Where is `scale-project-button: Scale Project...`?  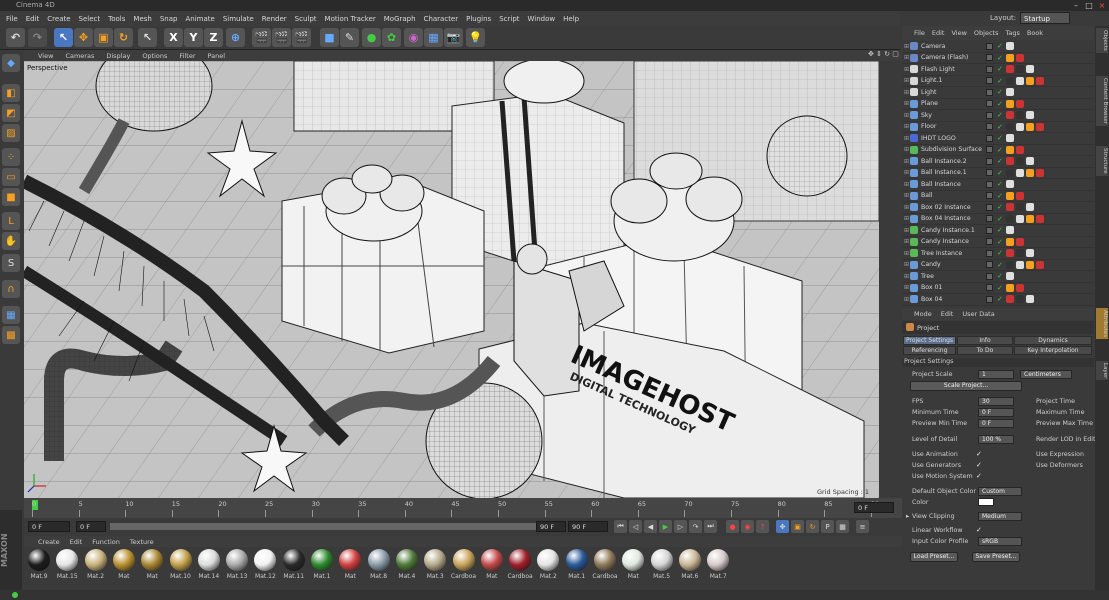
scale-project-button: Scale Project... is located at coordinates (966, 386).